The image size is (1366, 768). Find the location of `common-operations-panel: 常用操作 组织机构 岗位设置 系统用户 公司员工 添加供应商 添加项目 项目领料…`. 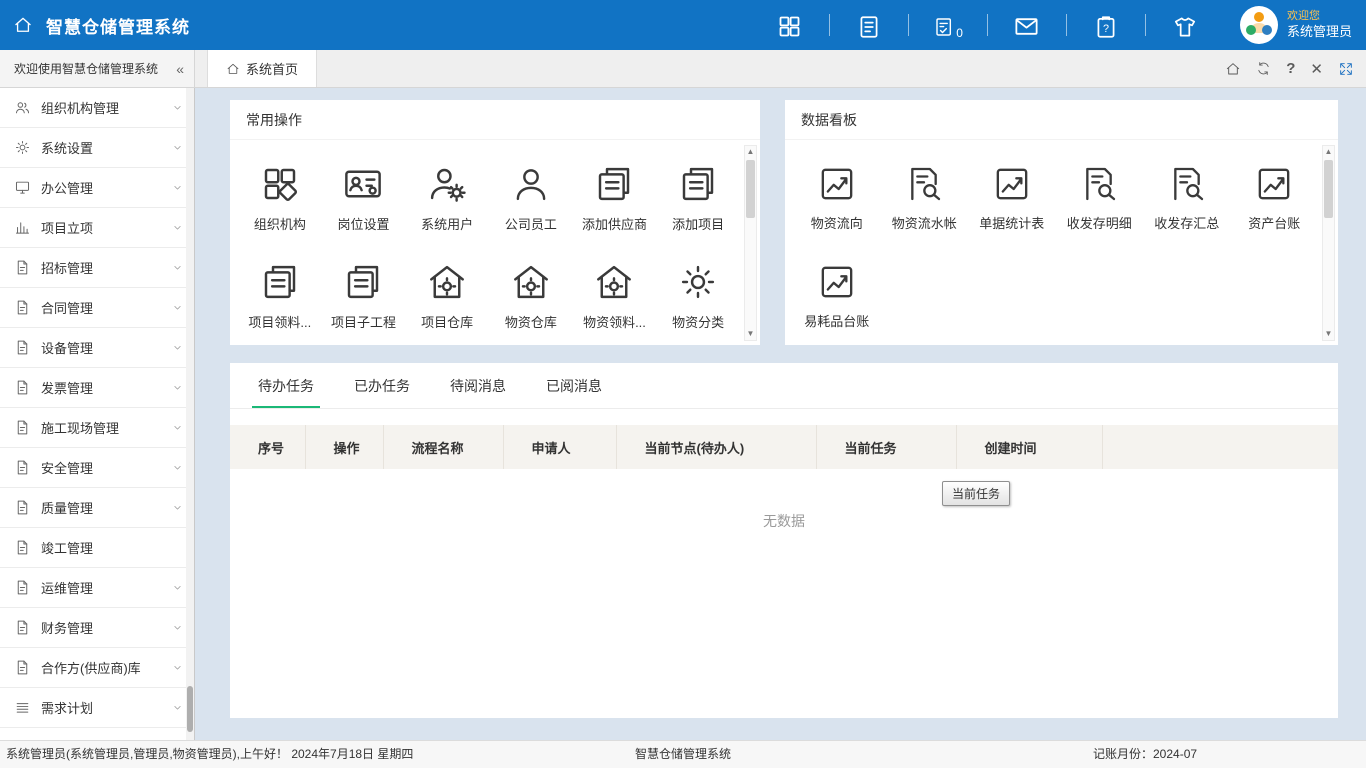

common-operations-panel: 常用操作 组织机构 岗位设置 系统用户 公司员工 添加供应商 添加项目 项目领料… is located at coordinates (495, 222).